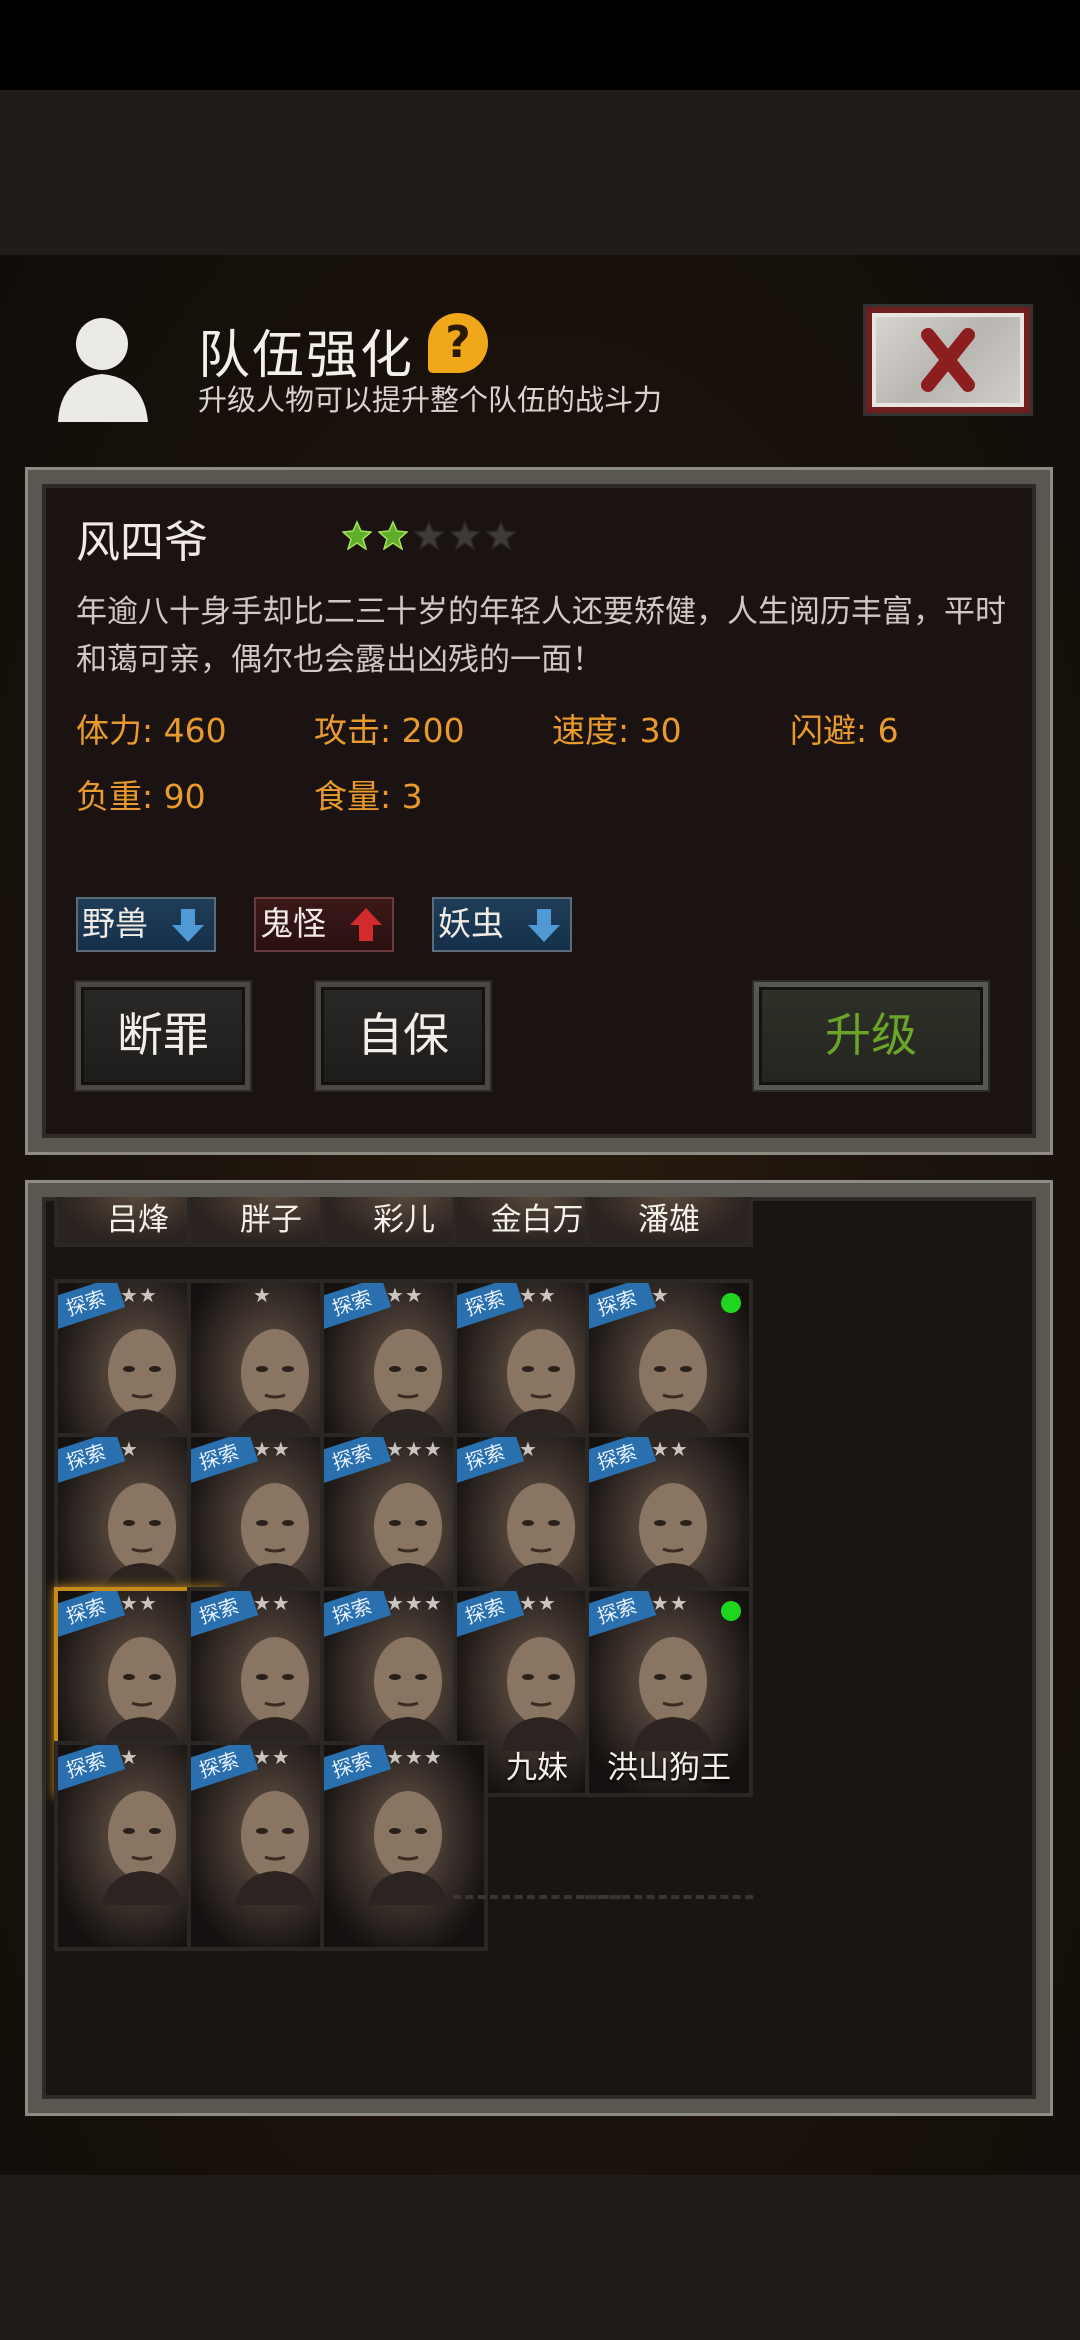  I want to click on close-button, so click(948, 360).